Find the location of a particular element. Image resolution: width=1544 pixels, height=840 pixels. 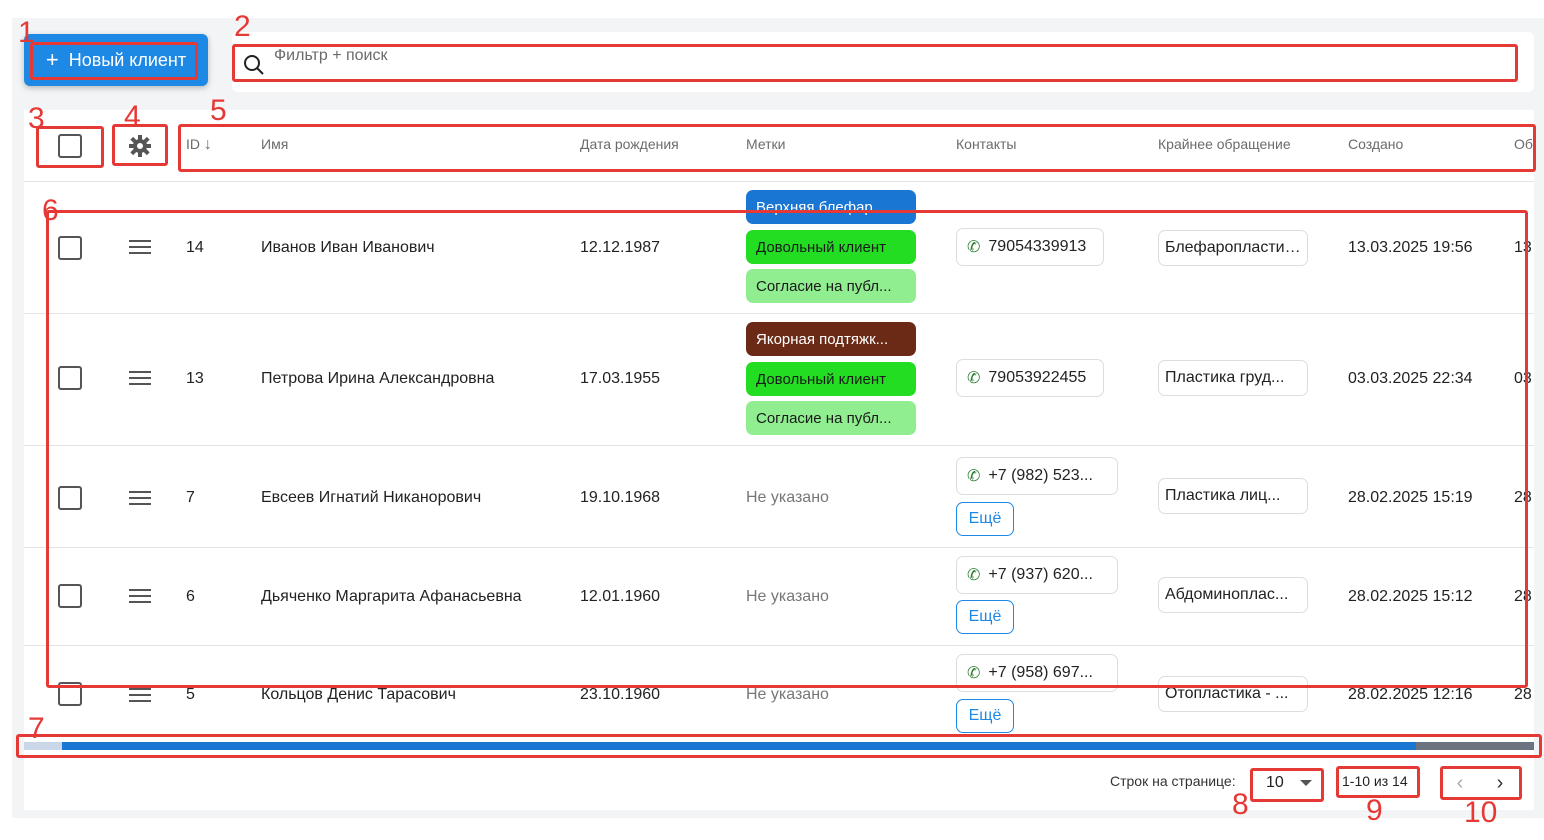

rows-per-page-label: Строк на странице: is located at coordinates (1173, 781).